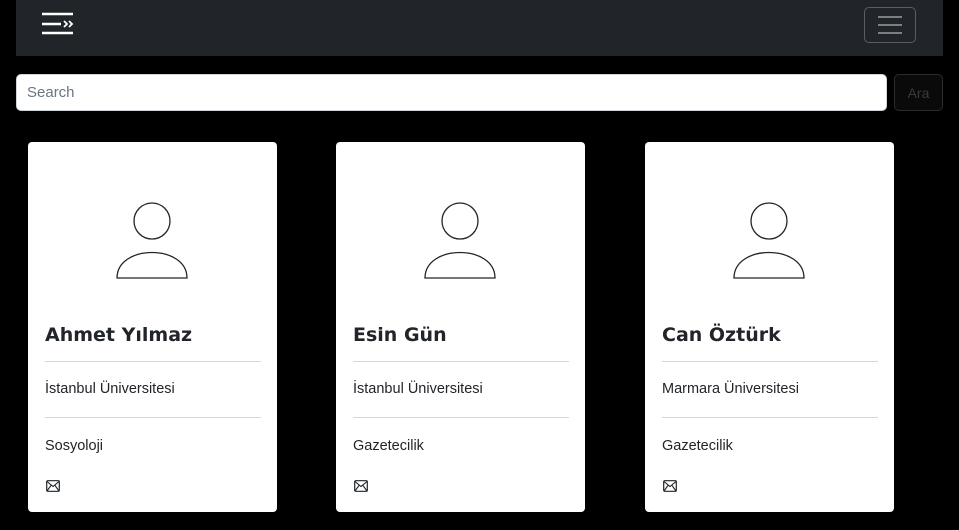 The height and width of the screenshot is (530, 959). Describe the element at coordinates (61, 26) in the screenshot. I see `list-nested-icon` at that location.